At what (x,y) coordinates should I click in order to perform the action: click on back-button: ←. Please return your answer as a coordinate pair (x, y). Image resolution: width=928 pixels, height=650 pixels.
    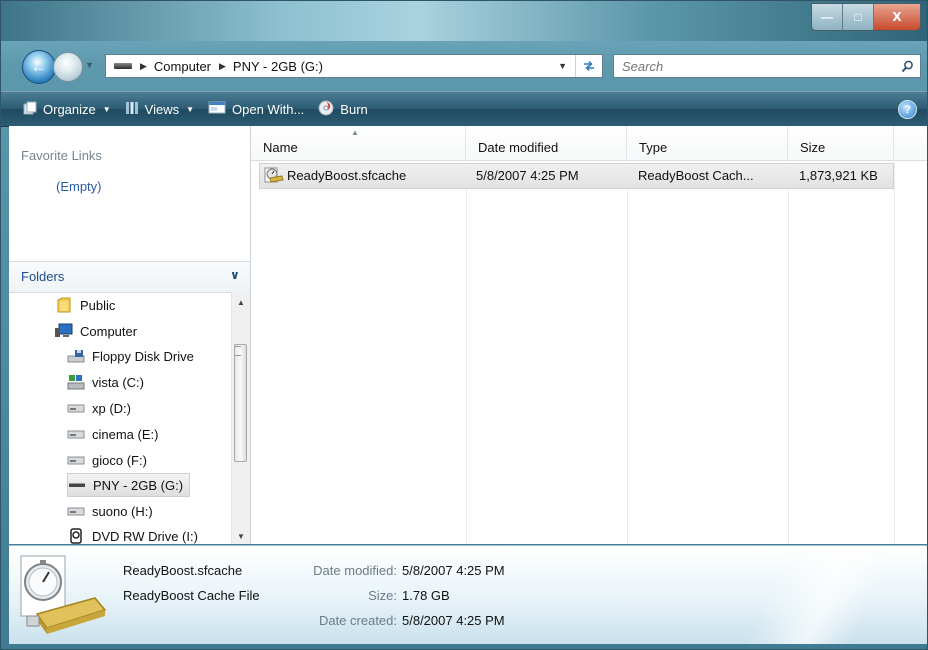
    Looking at the image, I should click on (39, 67).